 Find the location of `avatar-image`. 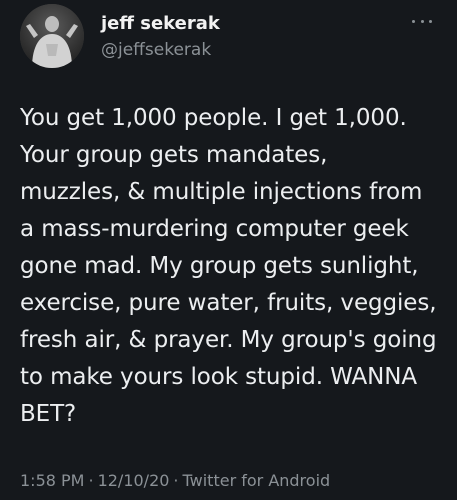

avatar-image is located at coordinates (52, 36).